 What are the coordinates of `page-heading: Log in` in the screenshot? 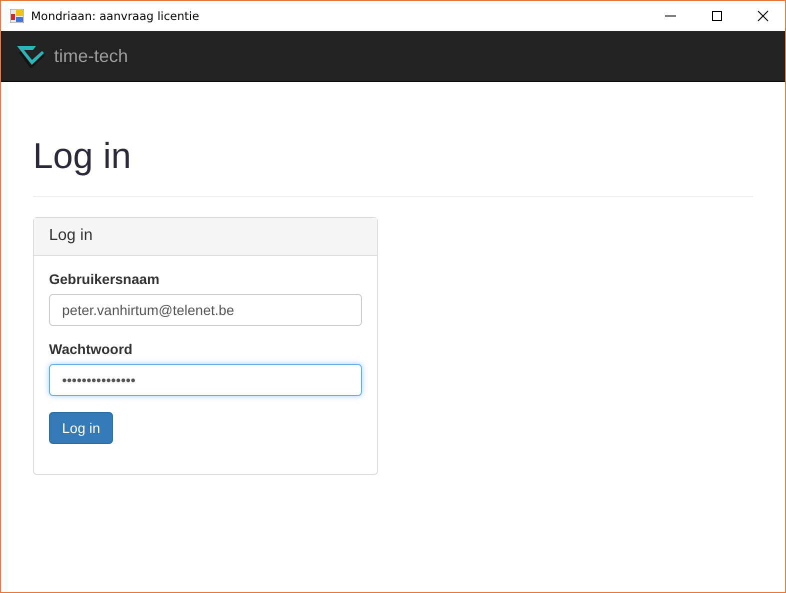 It's located at (82, 156).